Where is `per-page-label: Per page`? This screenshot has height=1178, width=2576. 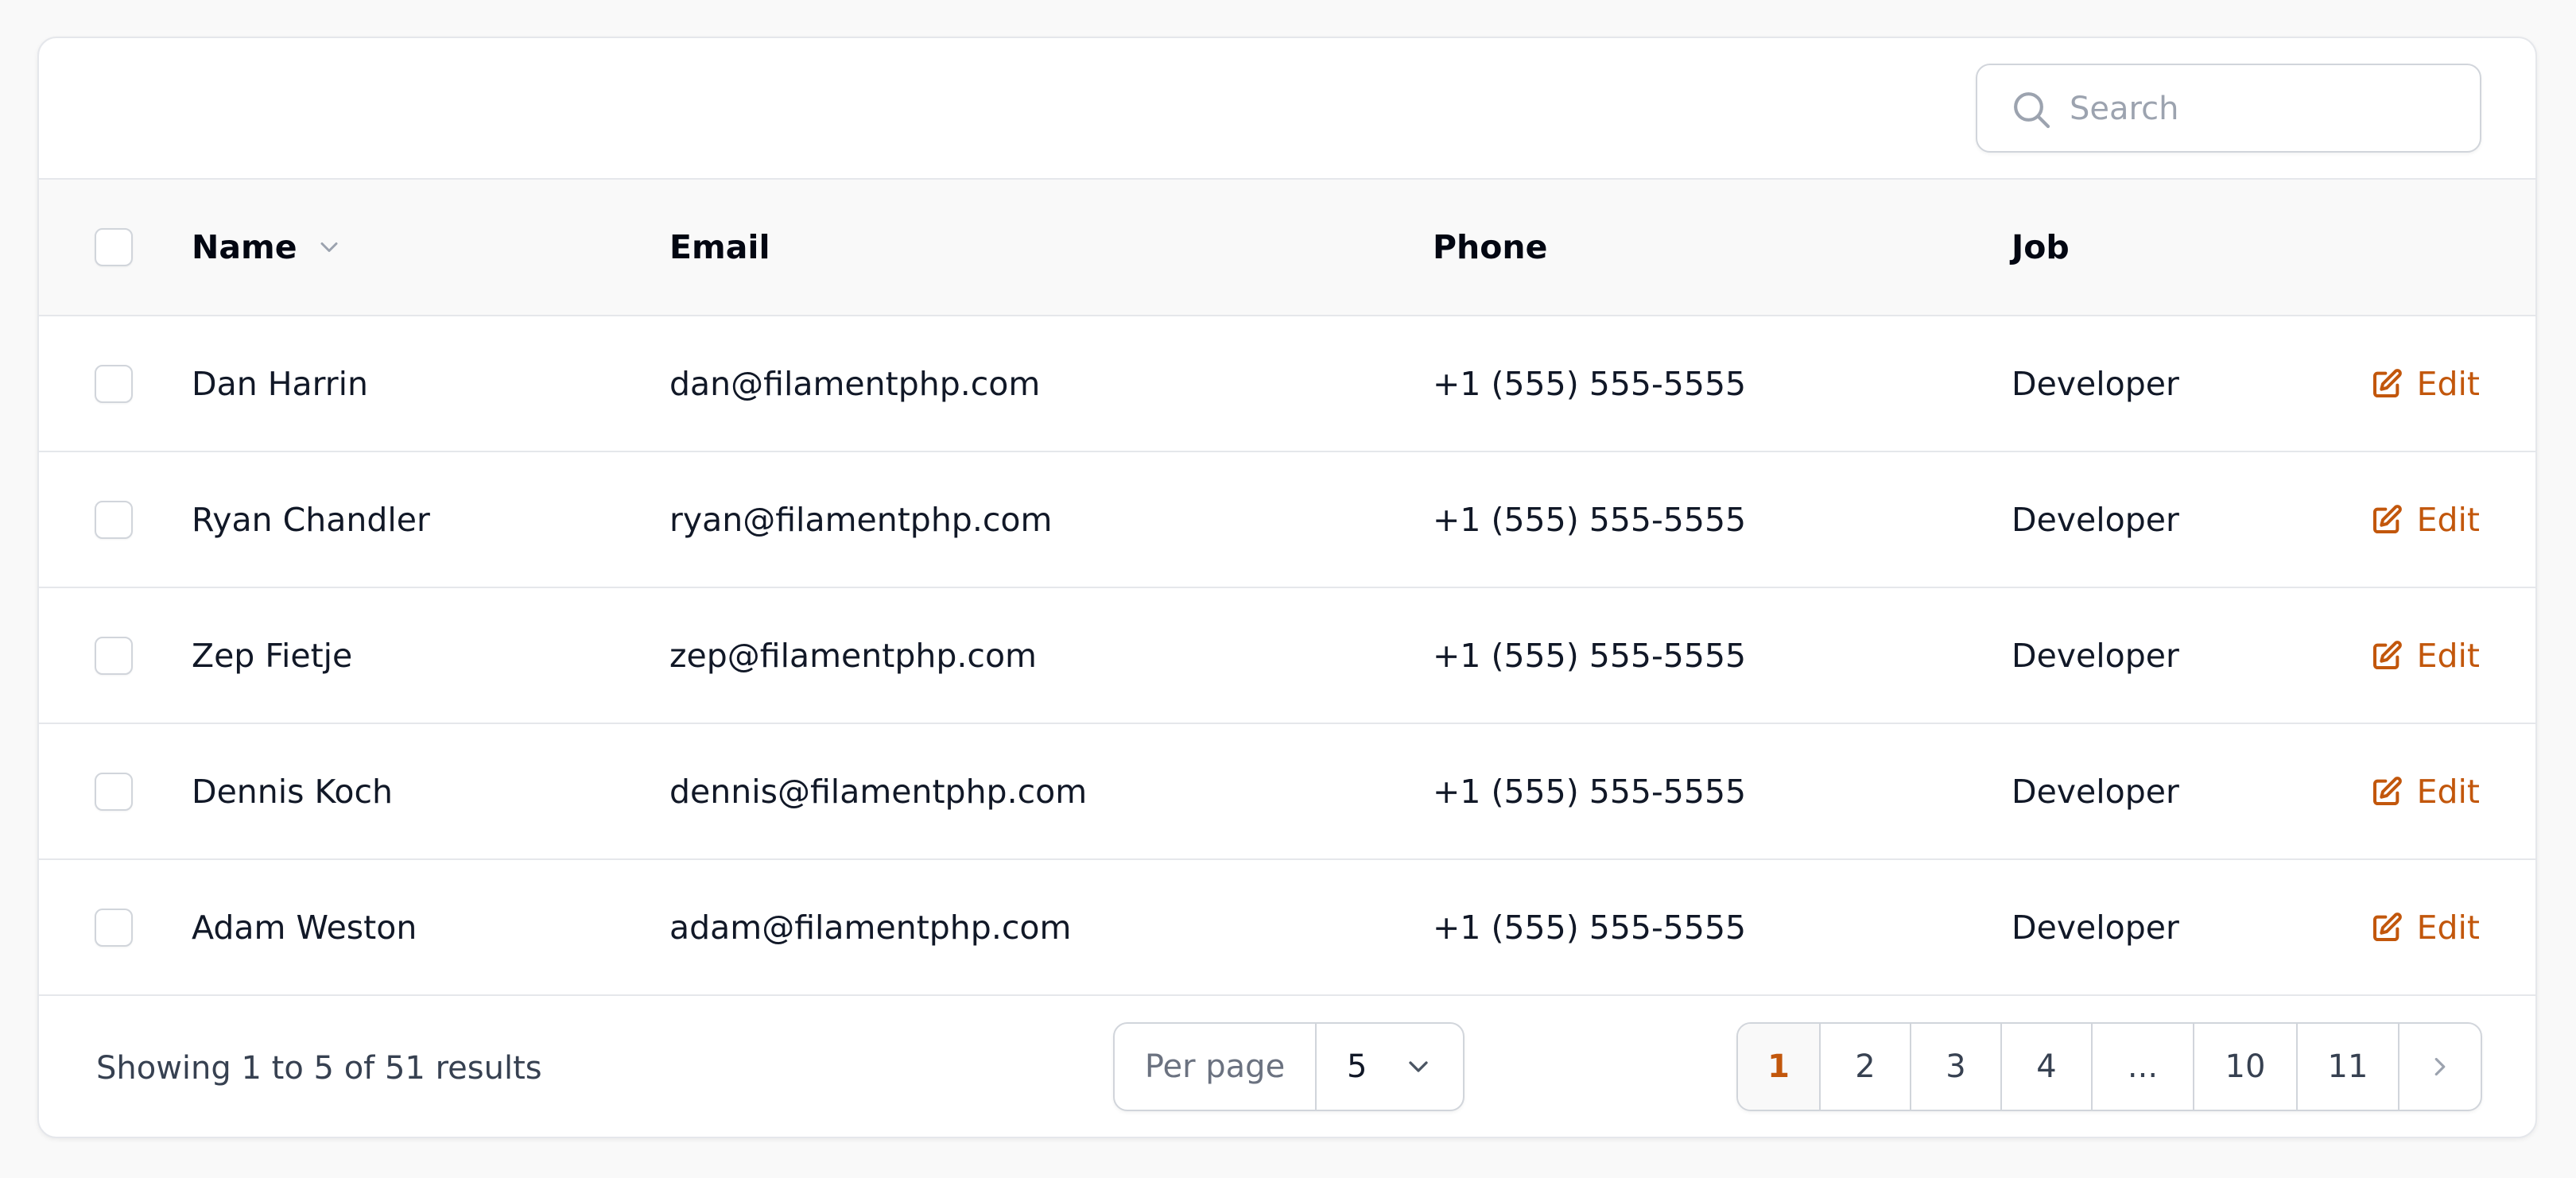
per-page-label: Per page is located at coordinates (1216, 1067).